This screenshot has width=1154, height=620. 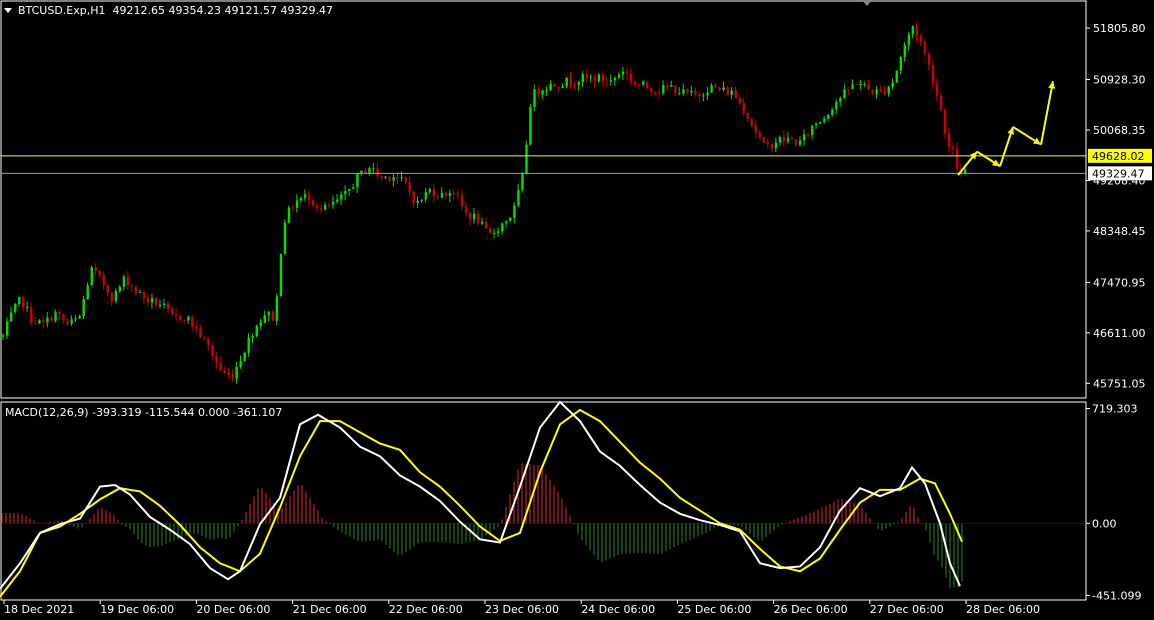 I want to click on price-tick-label: 46611.00, so click(x=1119, y=333).